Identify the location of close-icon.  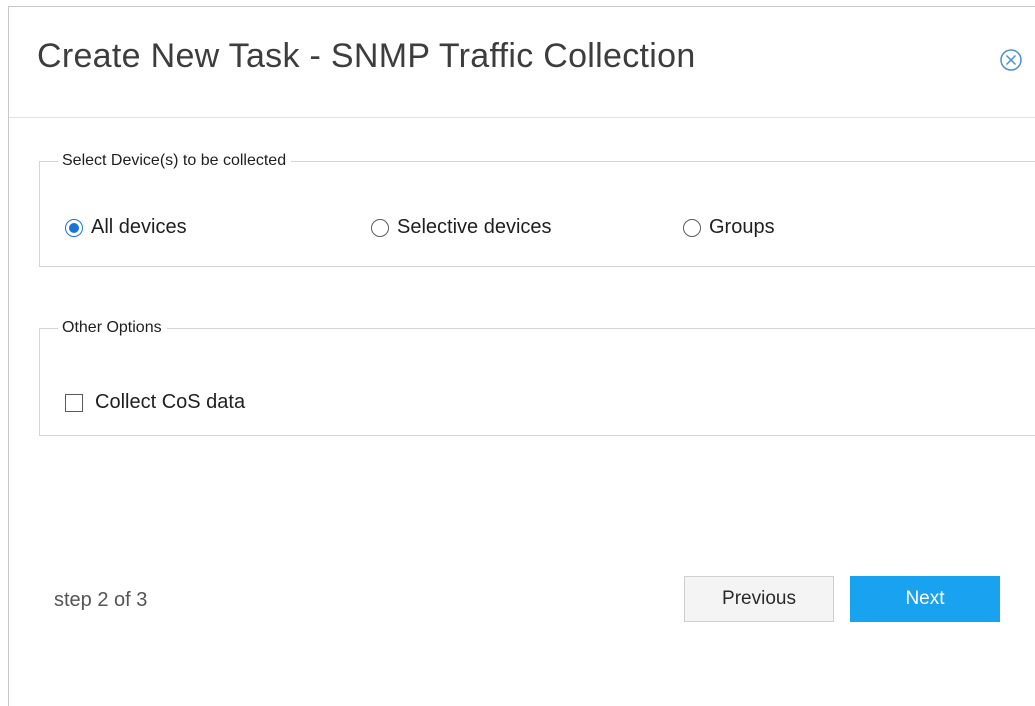
(1011, 60).